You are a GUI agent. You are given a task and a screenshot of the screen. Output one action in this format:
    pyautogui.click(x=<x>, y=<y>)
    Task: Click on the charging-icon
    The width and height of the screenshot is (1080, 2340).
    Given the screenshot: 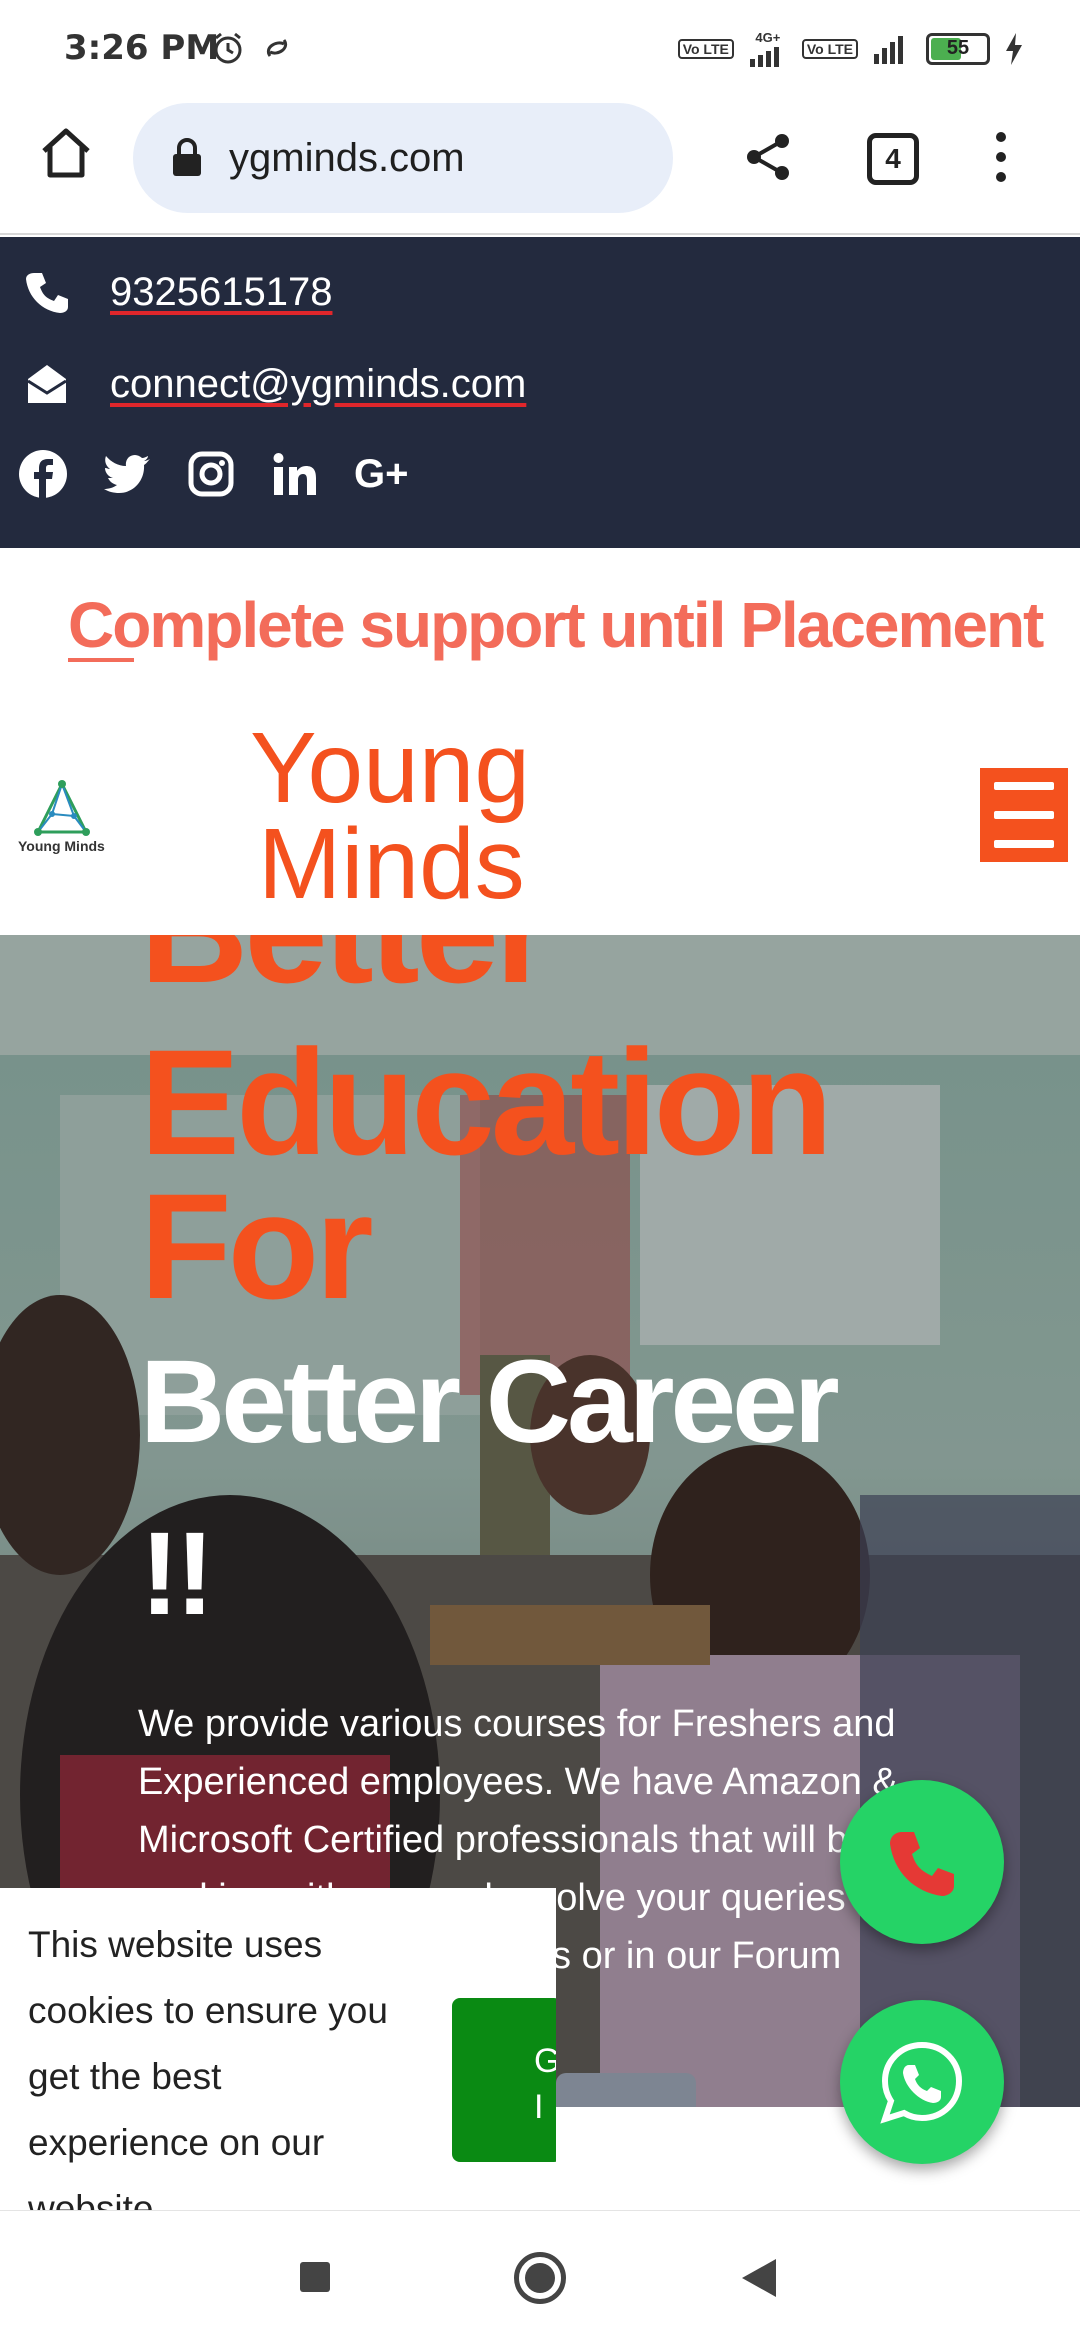 What is the action you would take?
    pyautogui.click(x=1014, y=48)
    